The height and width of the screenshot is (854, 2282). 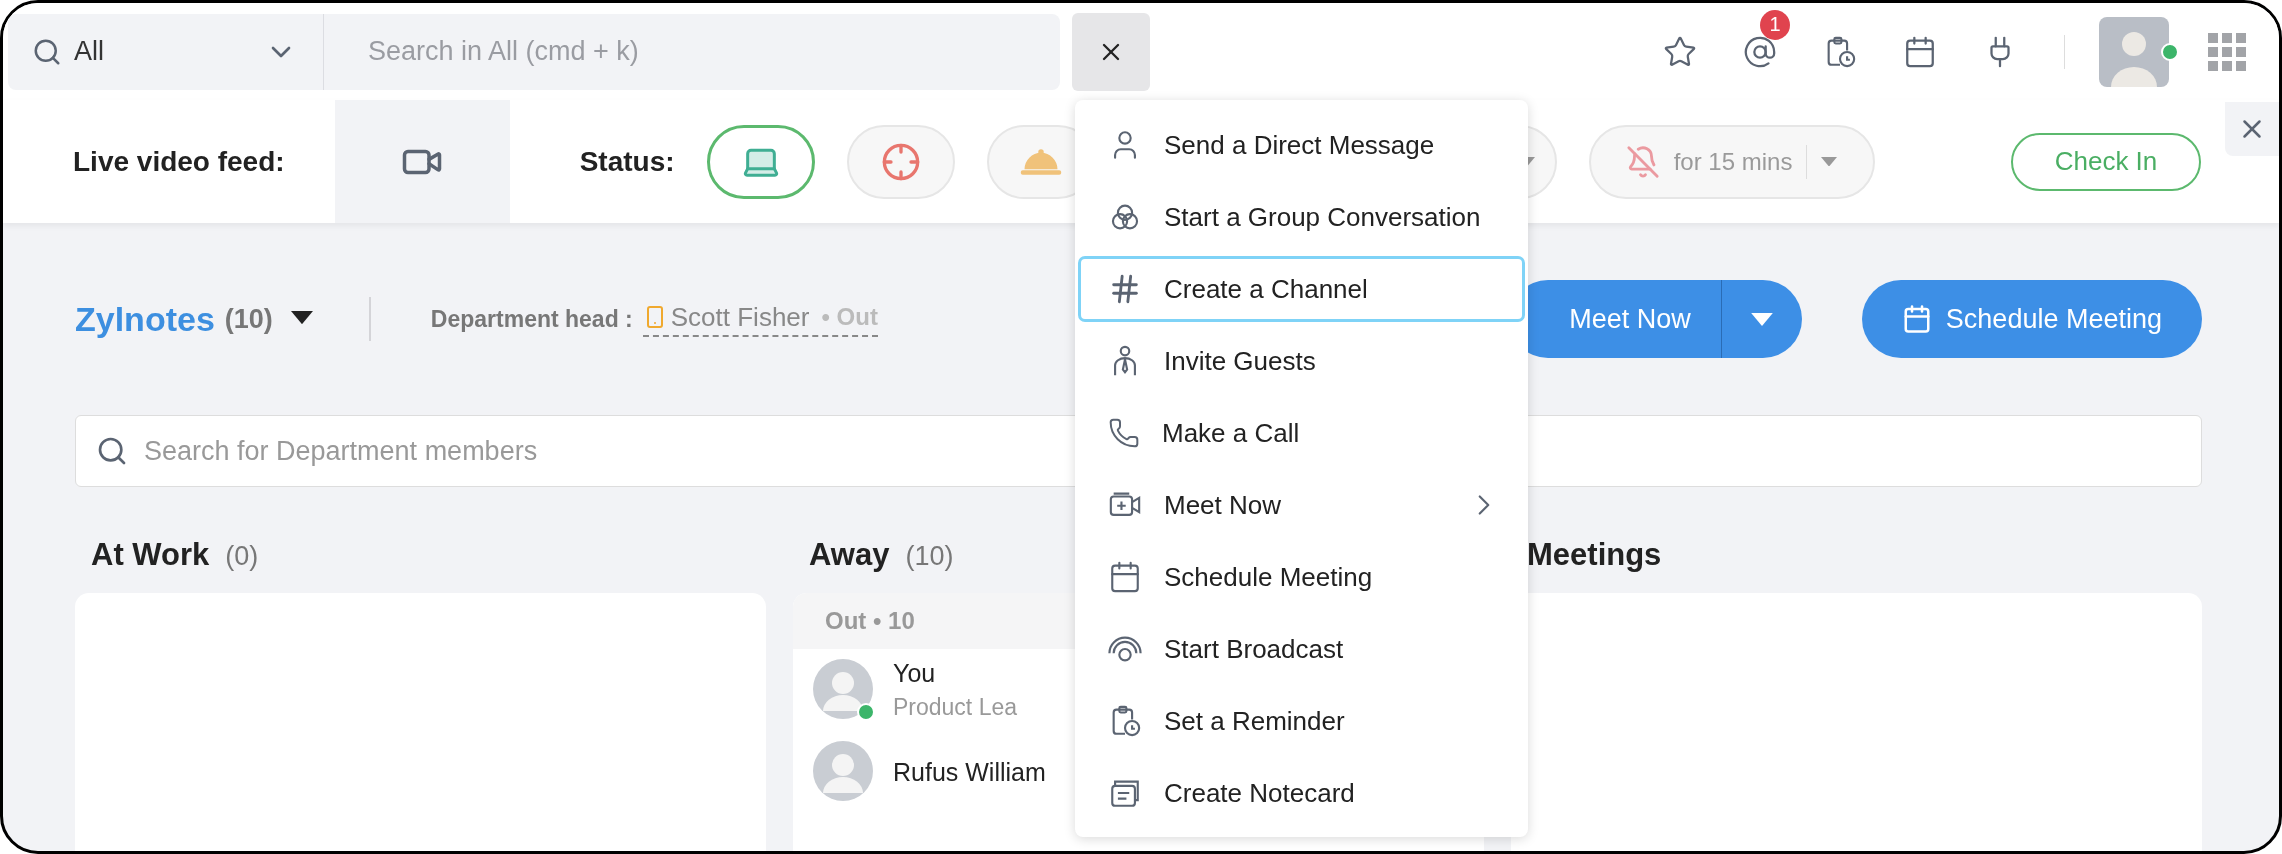 I want to click on head-status: • Out, so click(x=849, y=317).